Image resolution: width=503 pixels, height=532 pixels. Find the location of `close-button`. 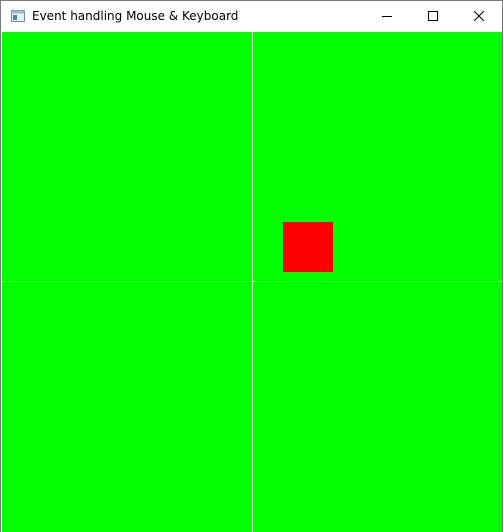

close-button is located at coordinates (479, 16).